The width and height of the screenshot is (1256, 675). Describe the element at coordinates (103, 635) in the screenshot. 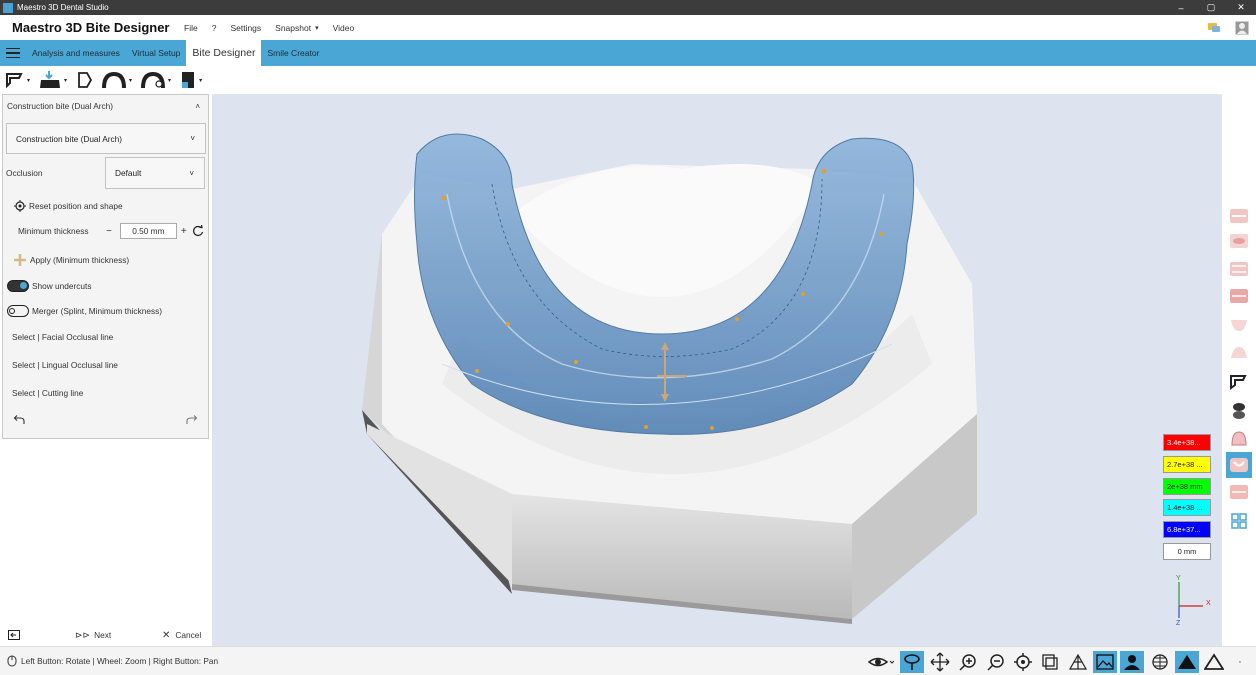

I see `next-label: Next` at that location.